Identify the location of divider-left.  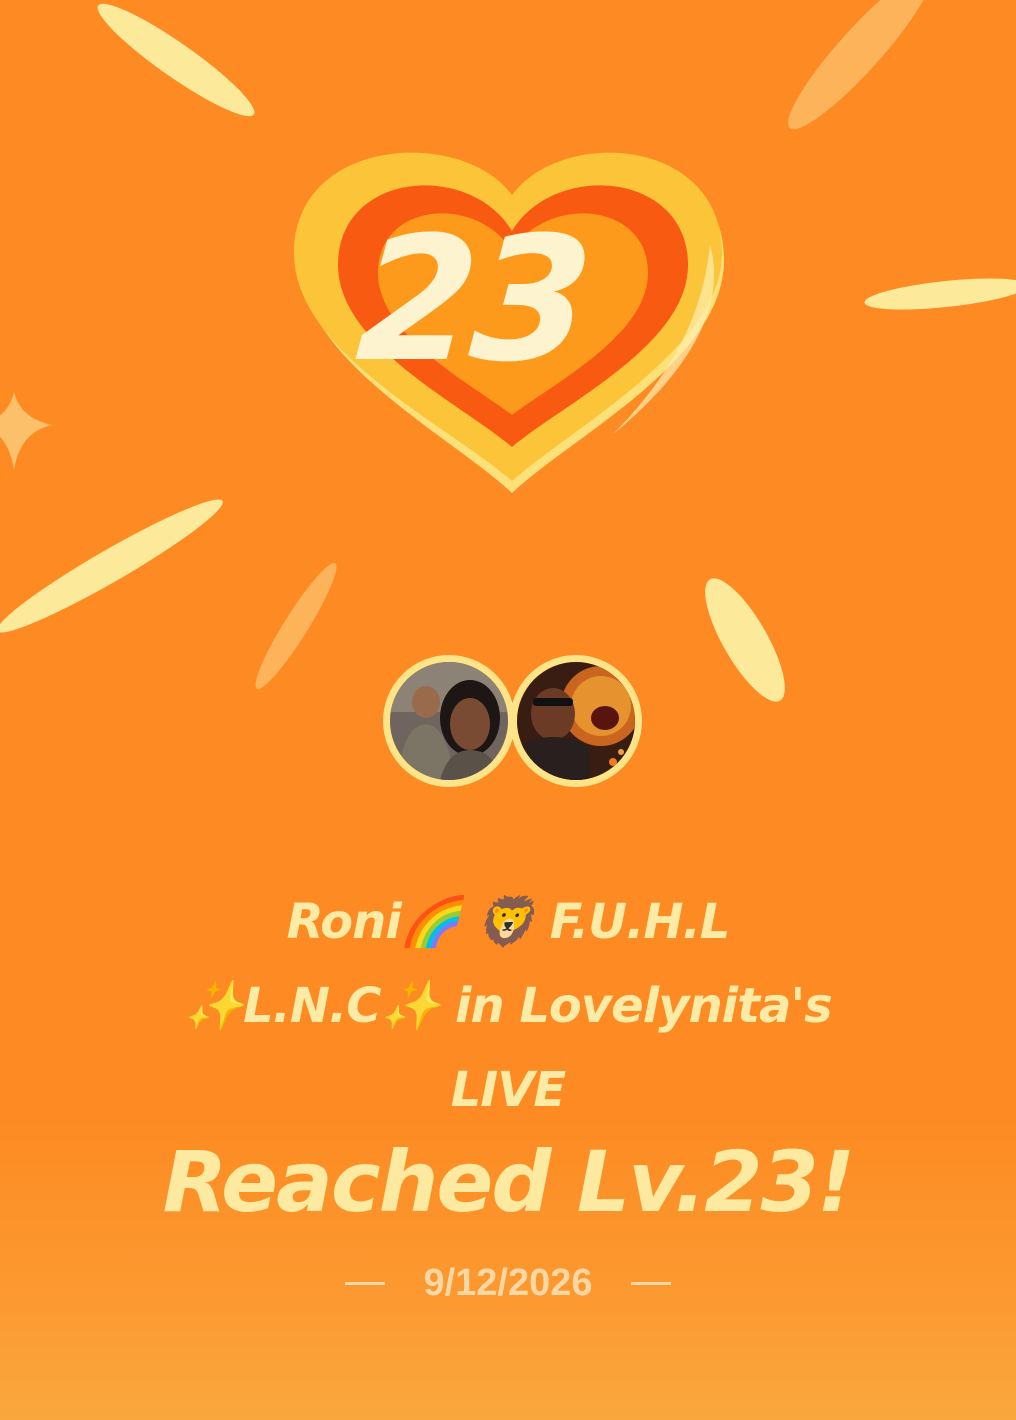
(365, 1283).